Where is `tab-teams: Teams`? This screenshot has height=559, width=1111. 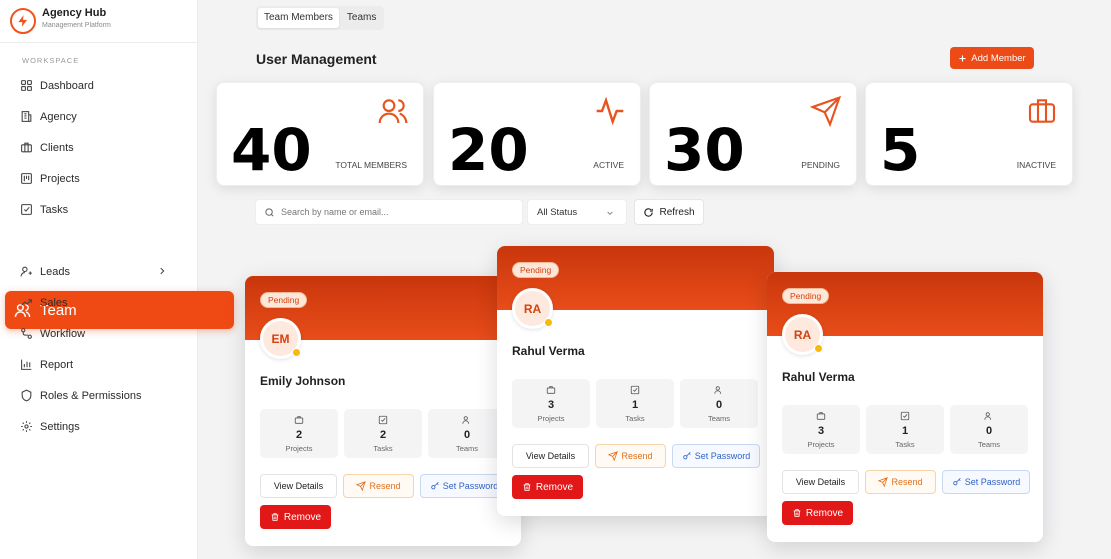
tab-teams: Teams is located at coordinates (361, 18).